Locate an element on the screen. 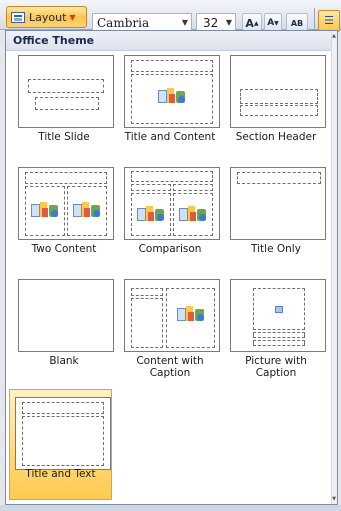 This screenshot has height=511, width=341. layout-section-header: Section Header is located at coordinates (276, 103).